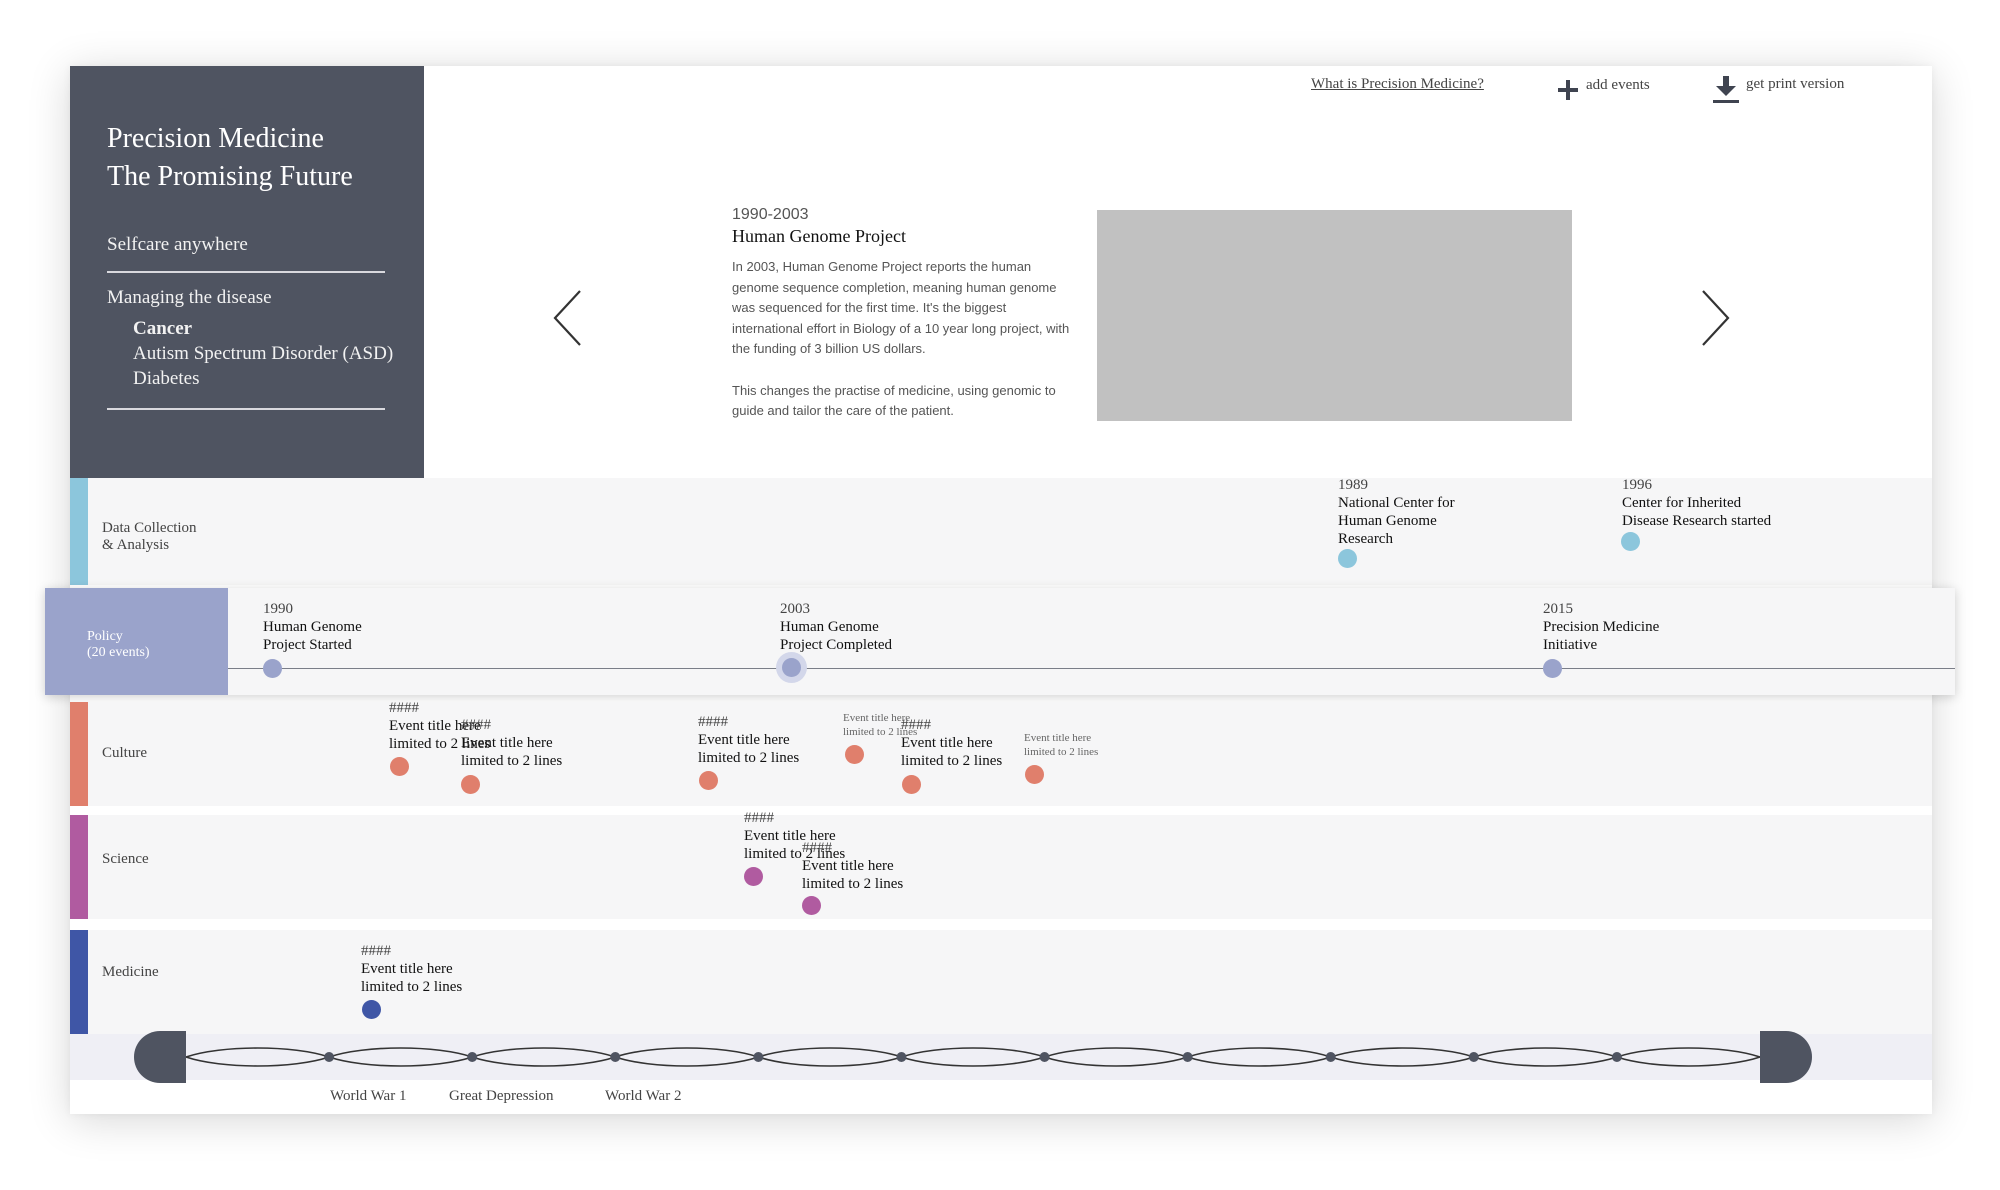 The image size is (2000, 1190). What do you see at coordinates (160, 1057) in the screenshot?
I see `scrubber-handle-left` at bounding box center [160, 1057].